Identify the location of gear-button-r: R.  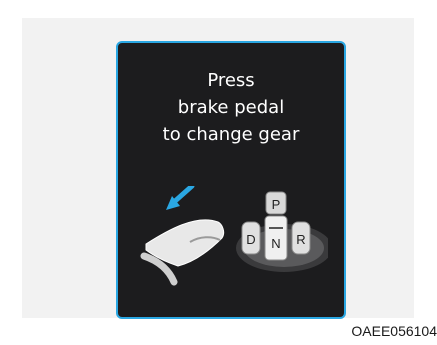
(300, 239).